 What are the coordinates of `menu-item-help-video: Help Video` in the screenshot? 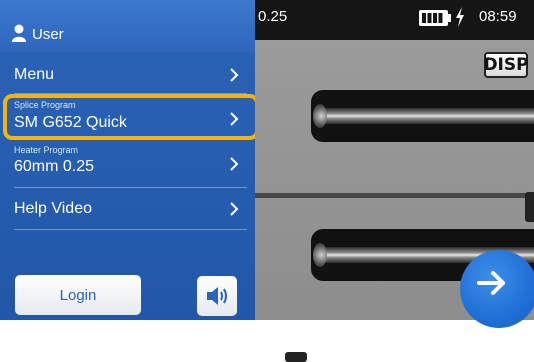 It's located at (127, 209).